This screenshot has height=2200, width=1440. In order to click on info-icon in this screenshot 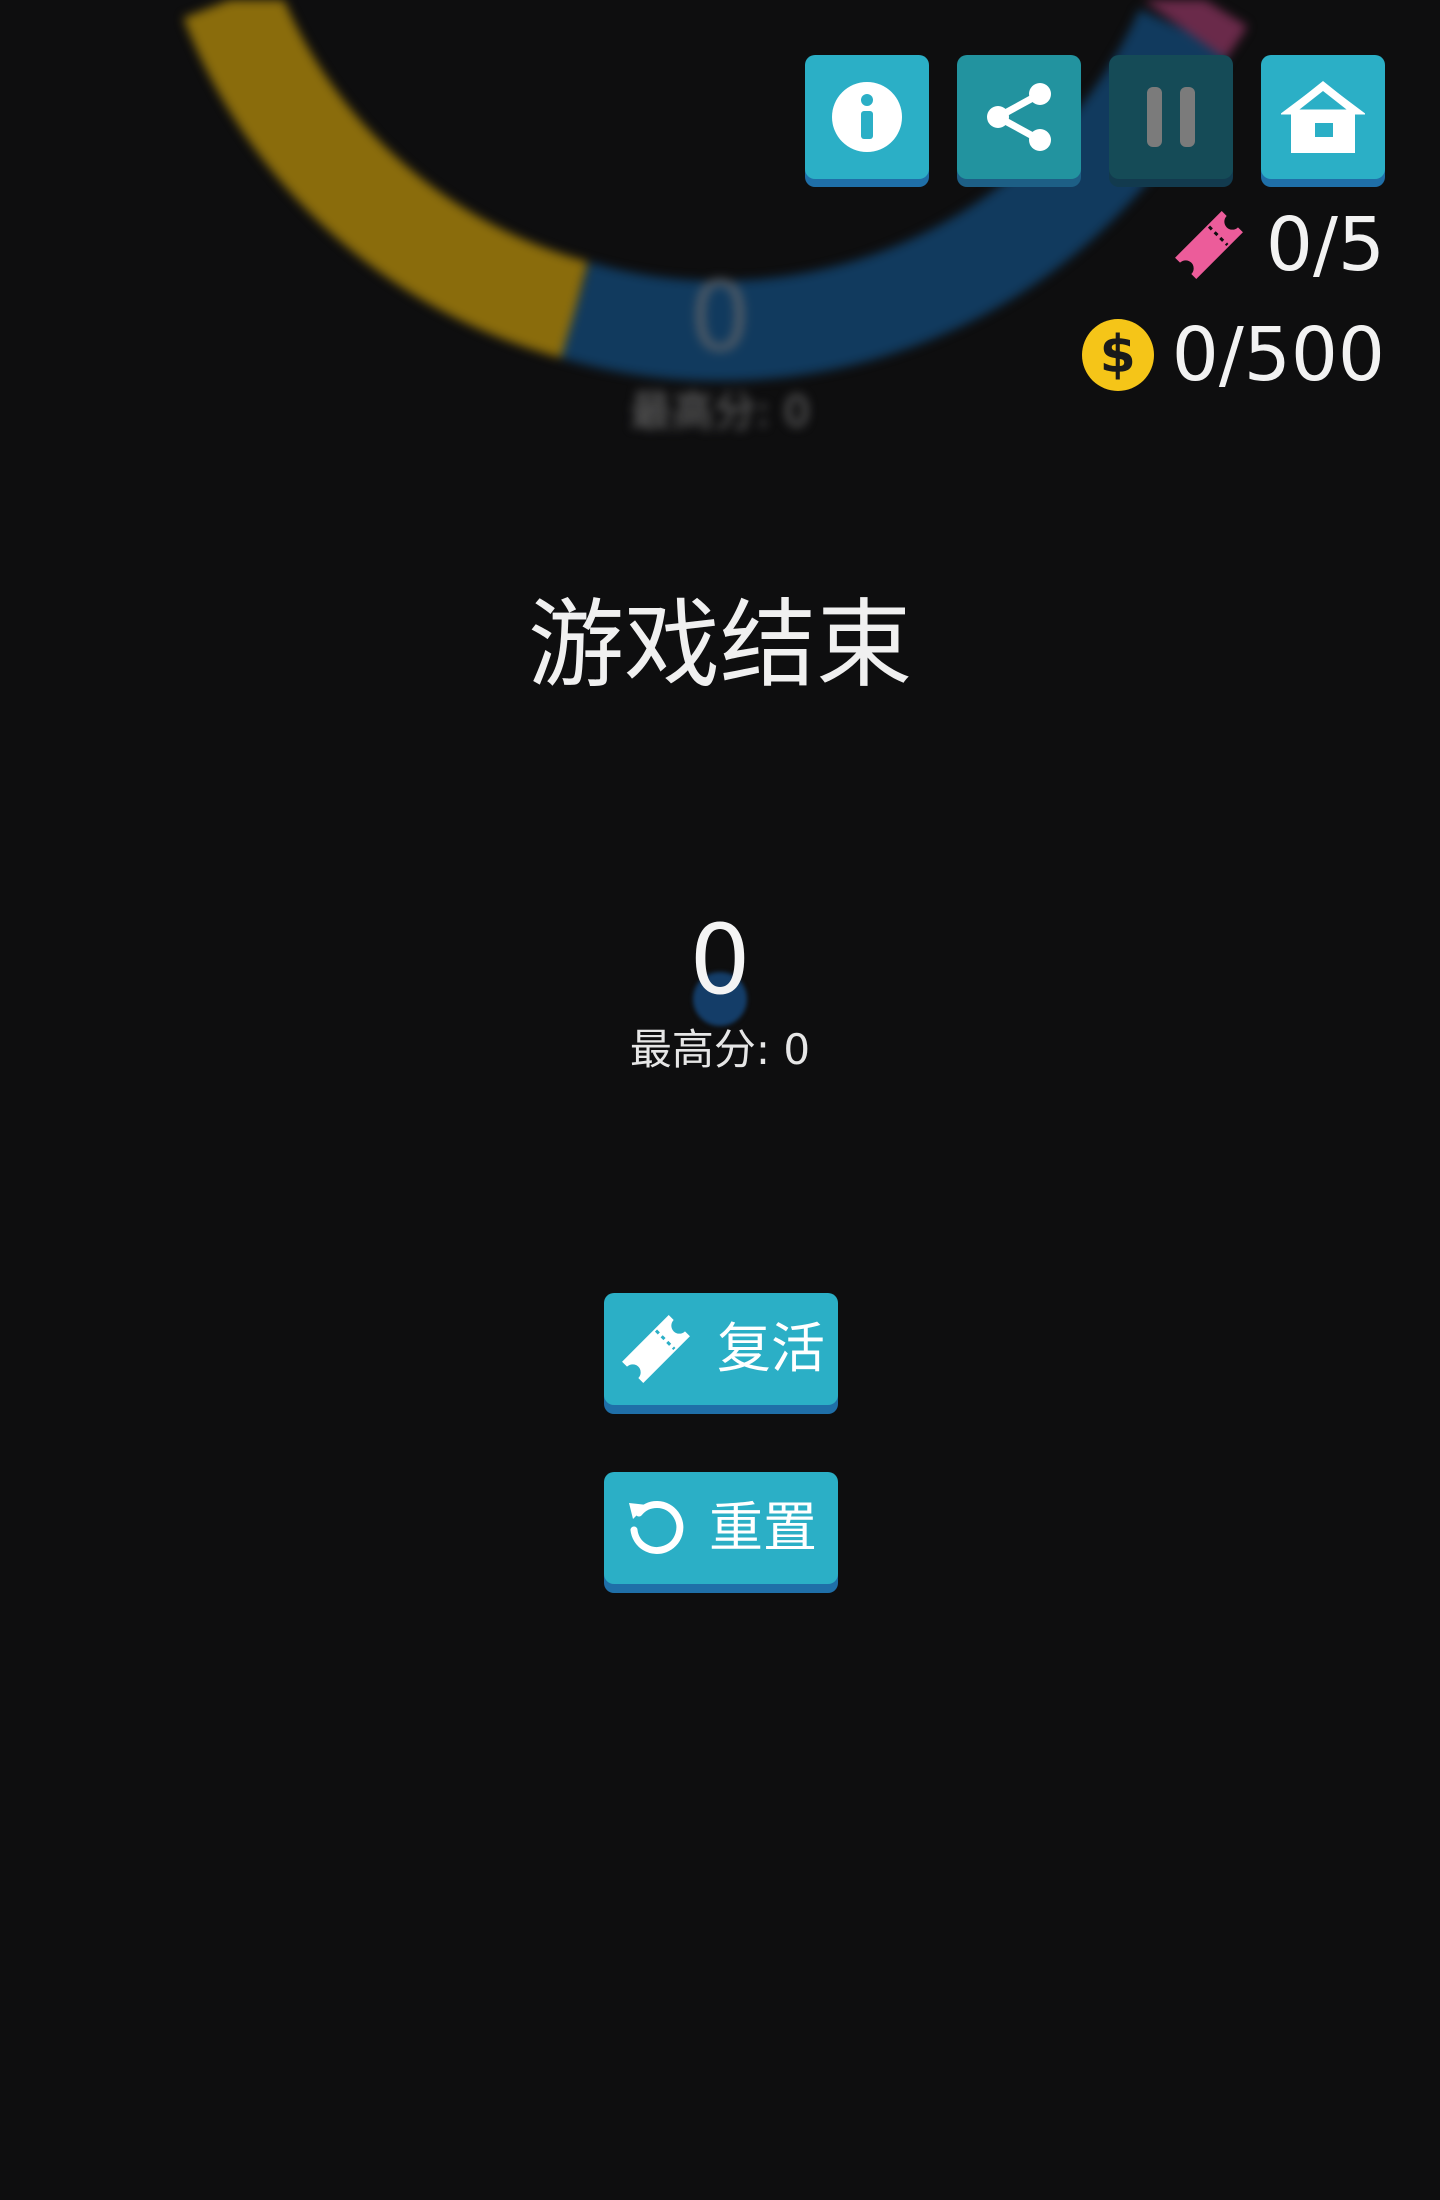, I will do `click(867, 117)`.